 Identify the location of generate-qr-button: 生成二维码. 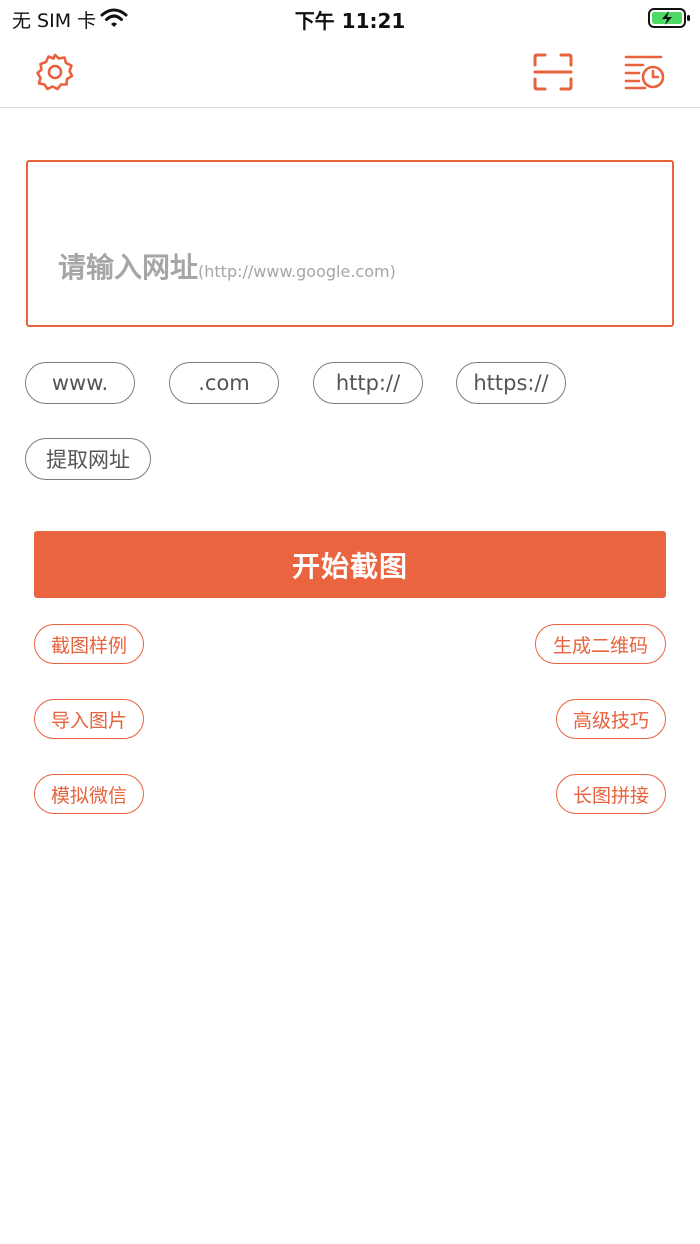
(600, 644).